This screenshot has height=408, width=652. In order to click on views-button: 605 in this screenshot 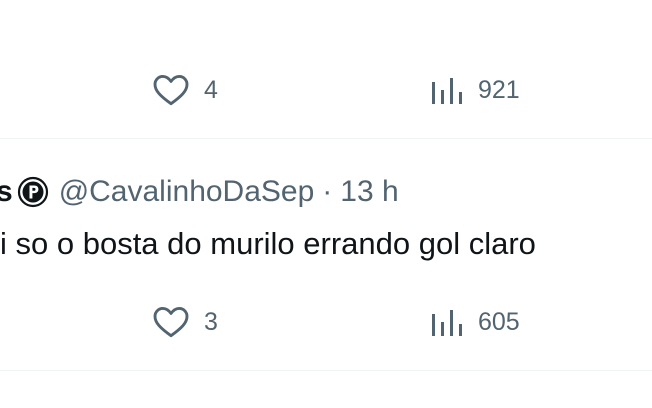, I will do `click(475, 322)`.